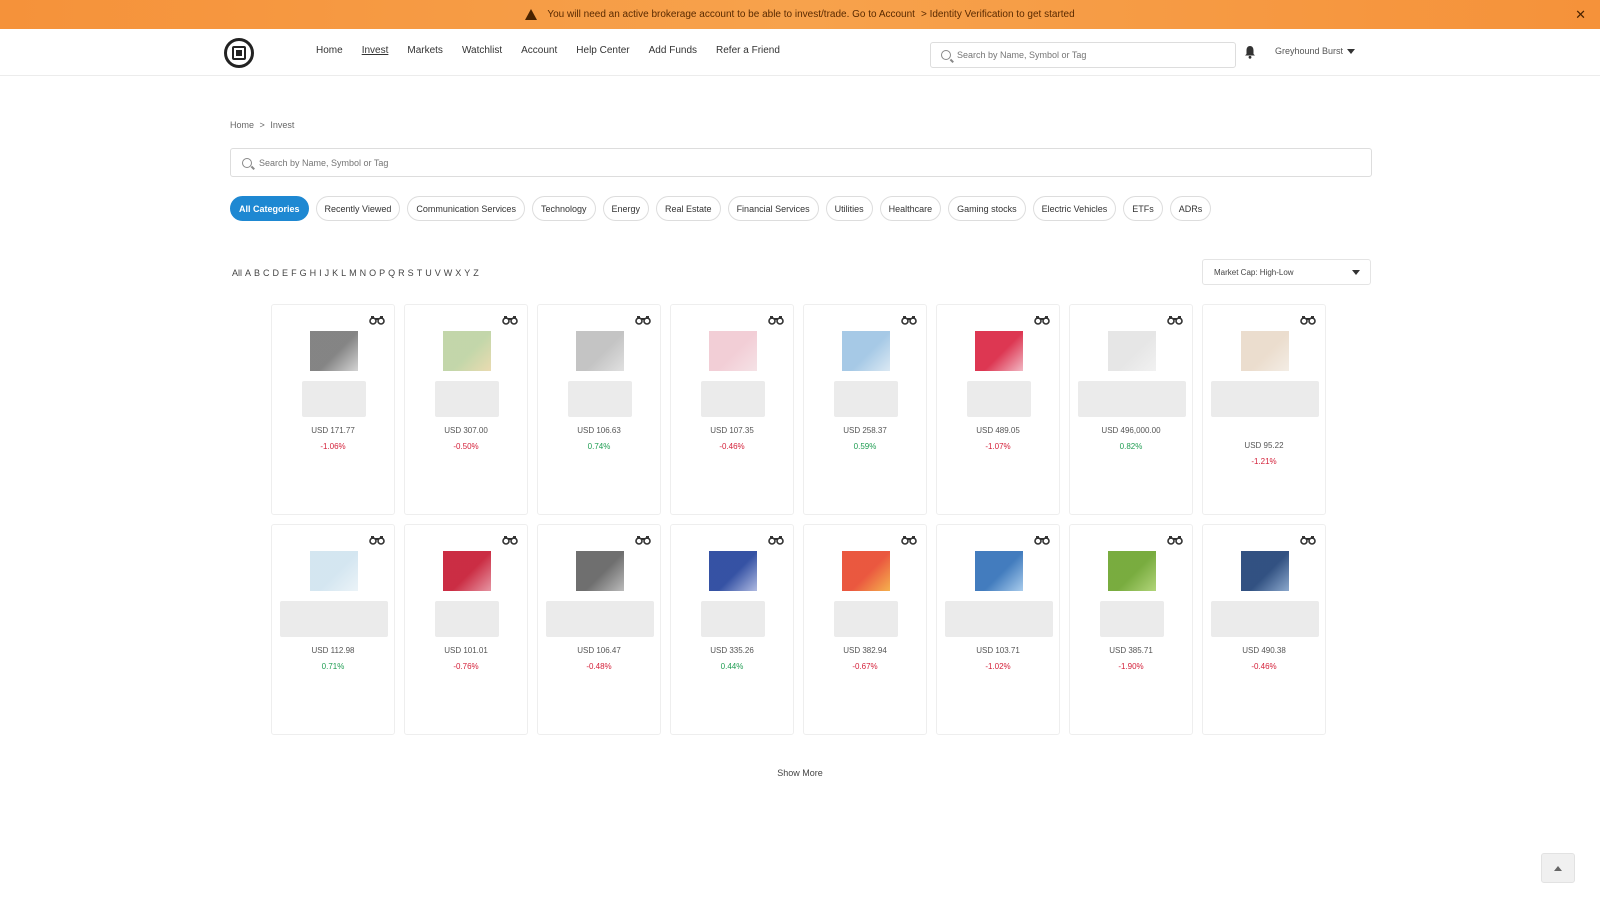 The width and height of the screenshot is (1600, 900). What do you see at coordinates (467, 273) in the screenshot?
I see `alphabet-letter: Y` at bounding box center [467, 273].